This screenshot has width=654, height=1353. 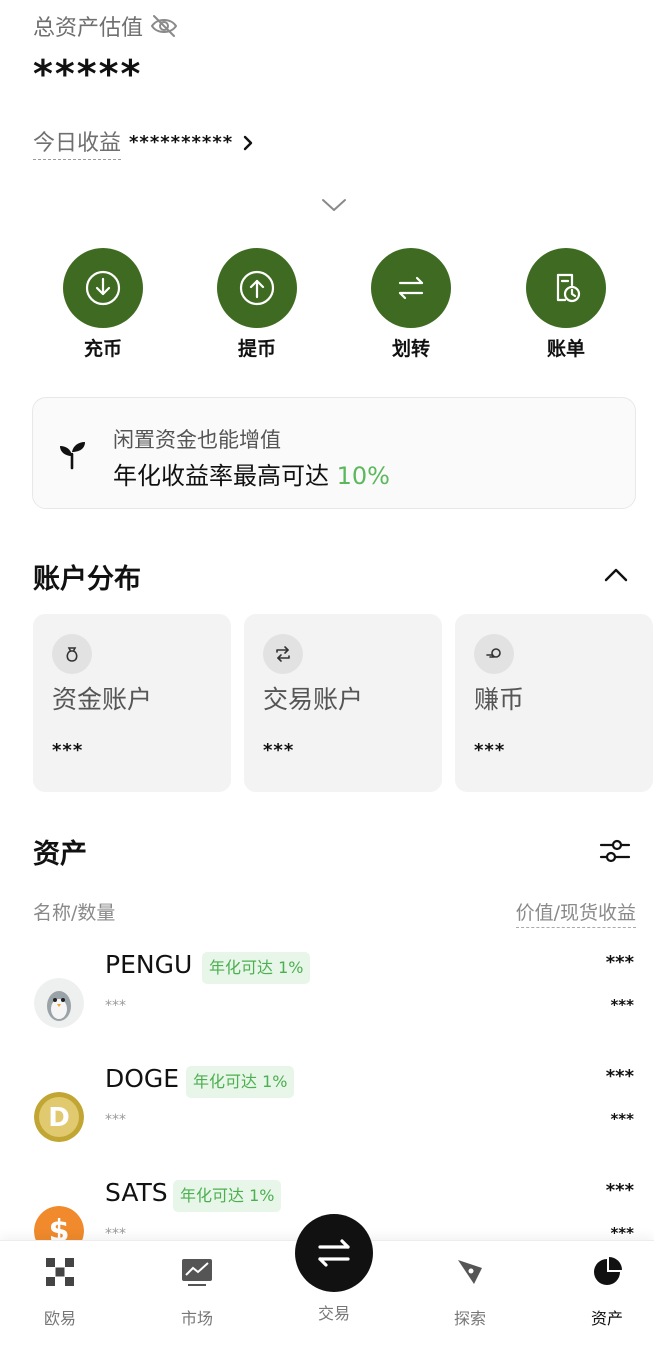 I want to click on transfer-icon, so click(x=411, y=288).